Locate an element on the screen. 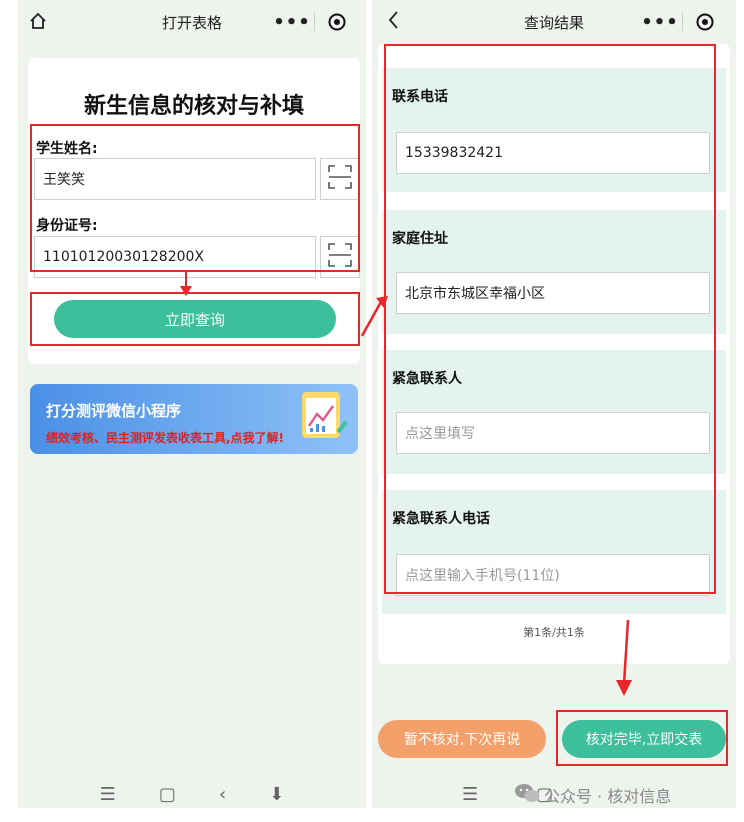  arrow-down-to-submit is located at coordinates (624, 657).